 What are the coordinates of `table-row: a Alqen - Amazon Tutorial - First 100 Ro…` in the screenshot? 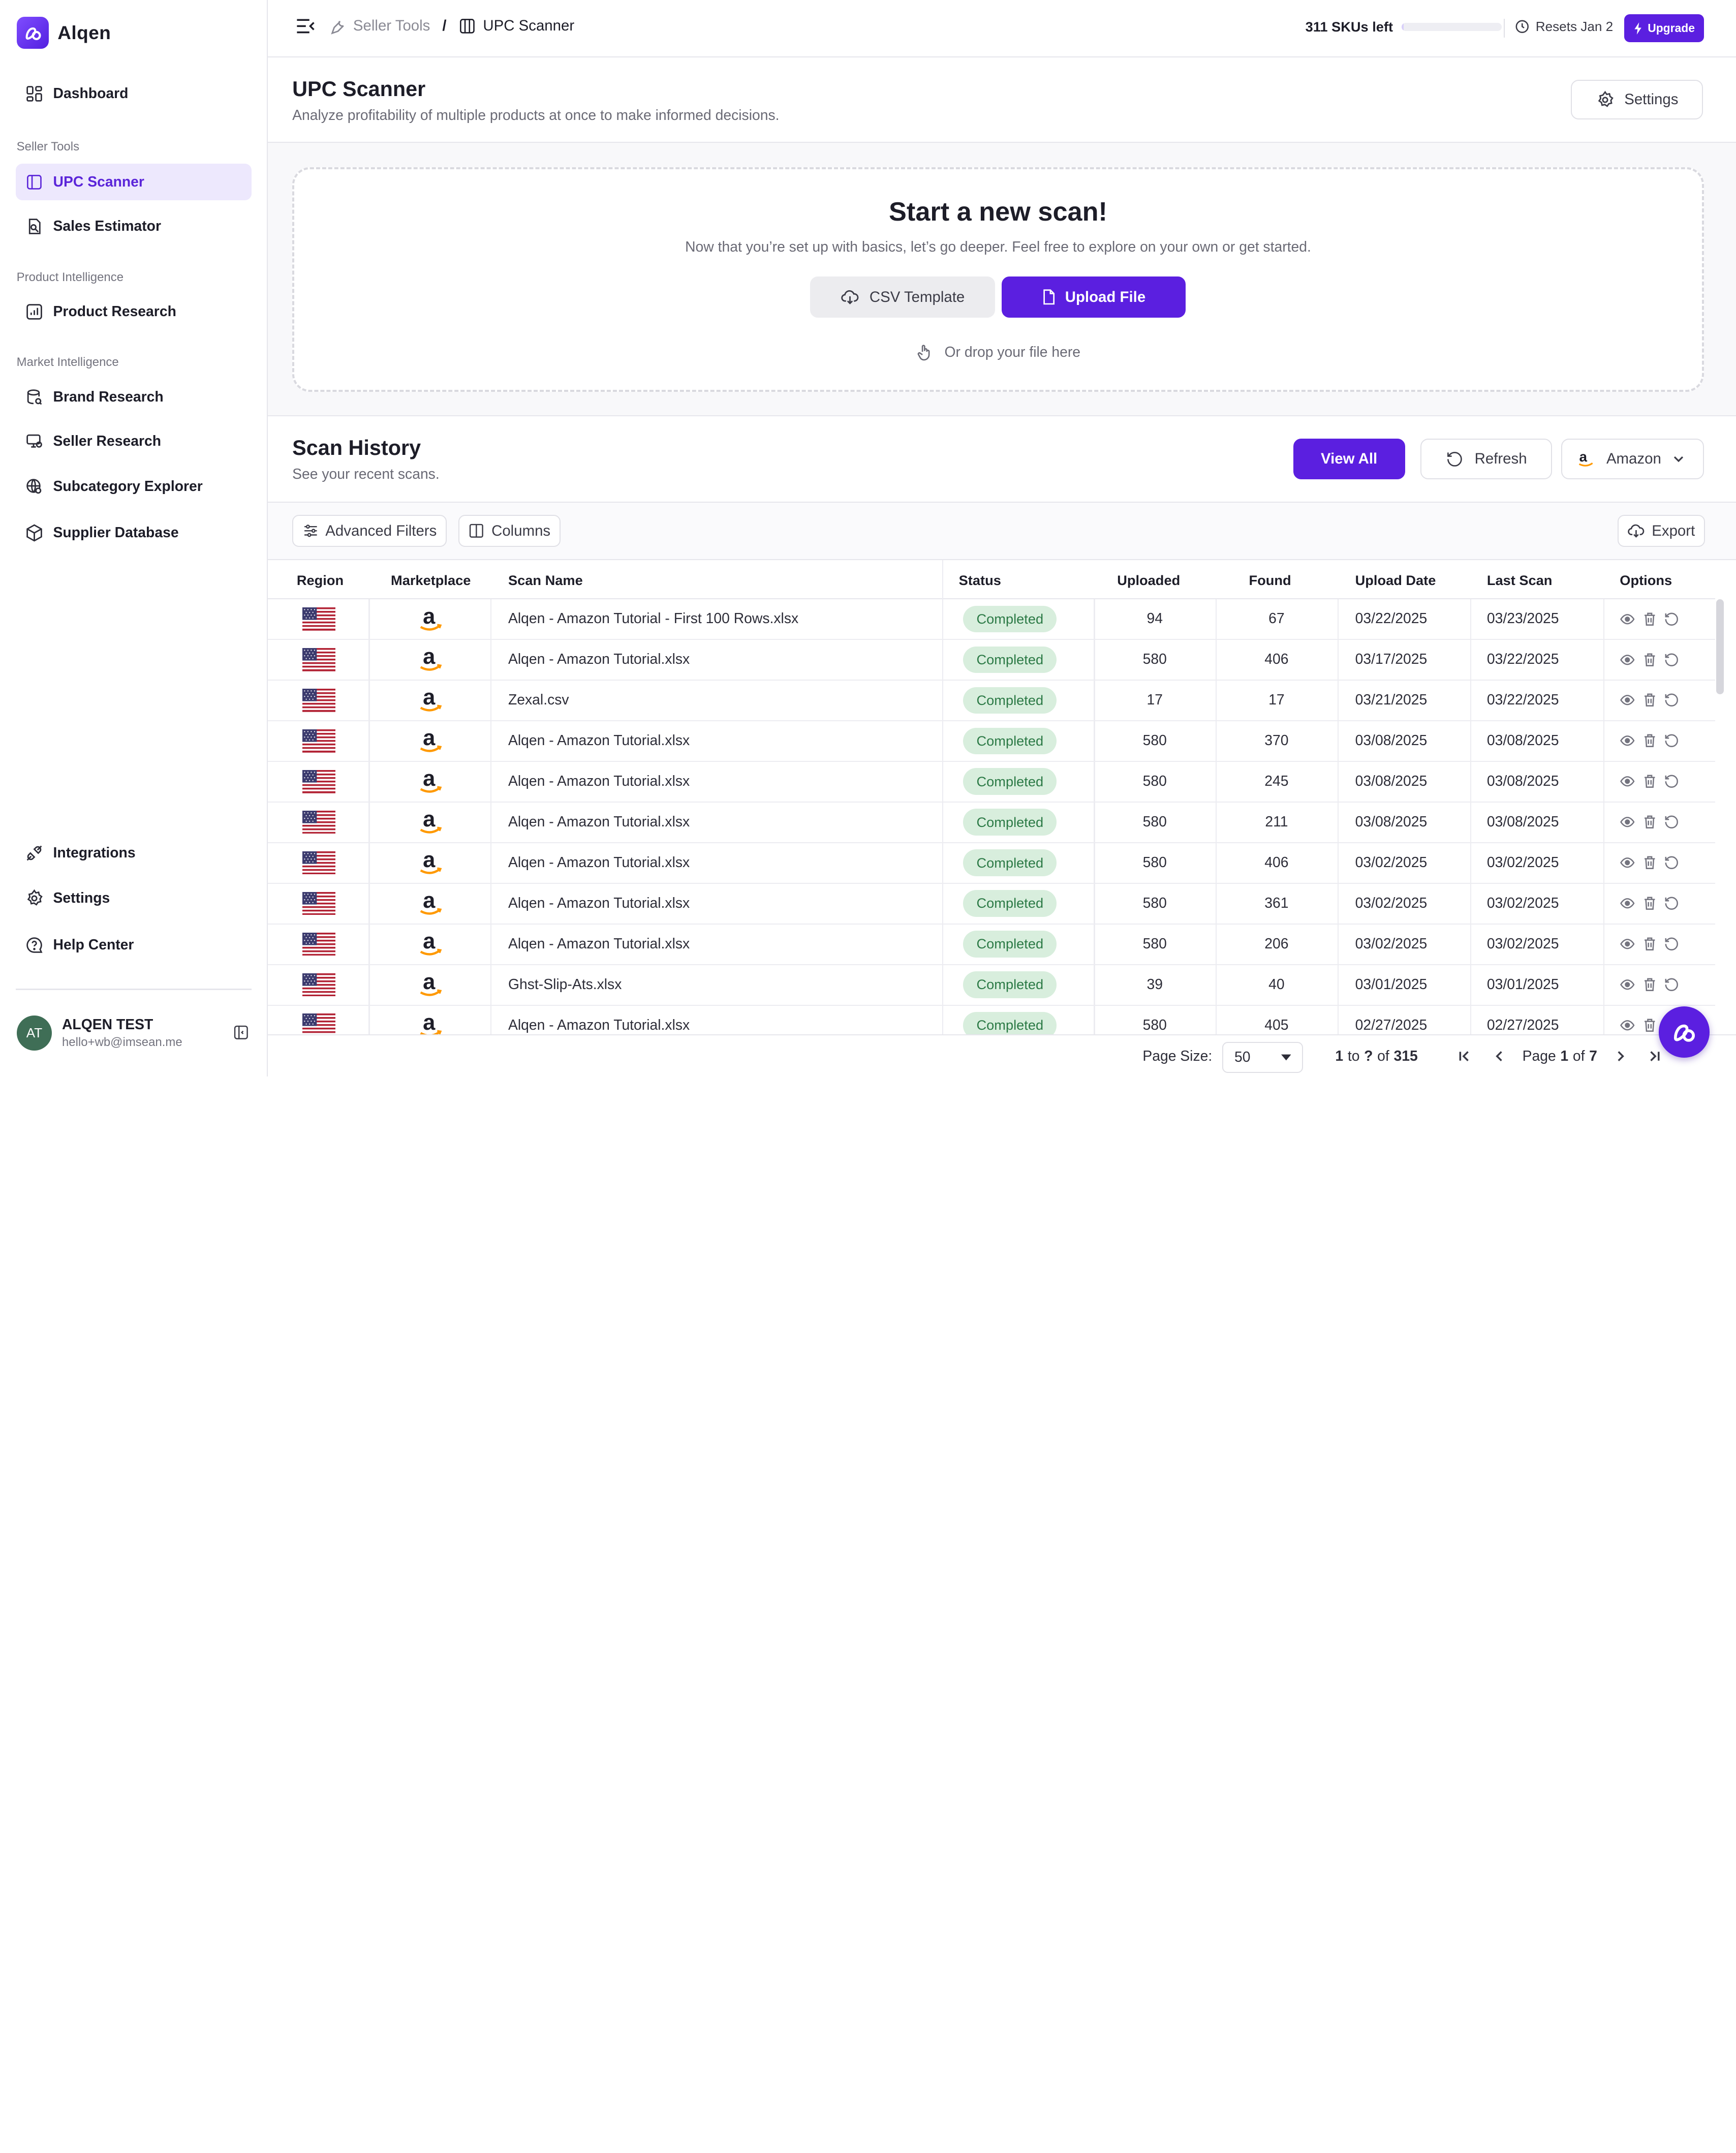 It's located at (991, 619).